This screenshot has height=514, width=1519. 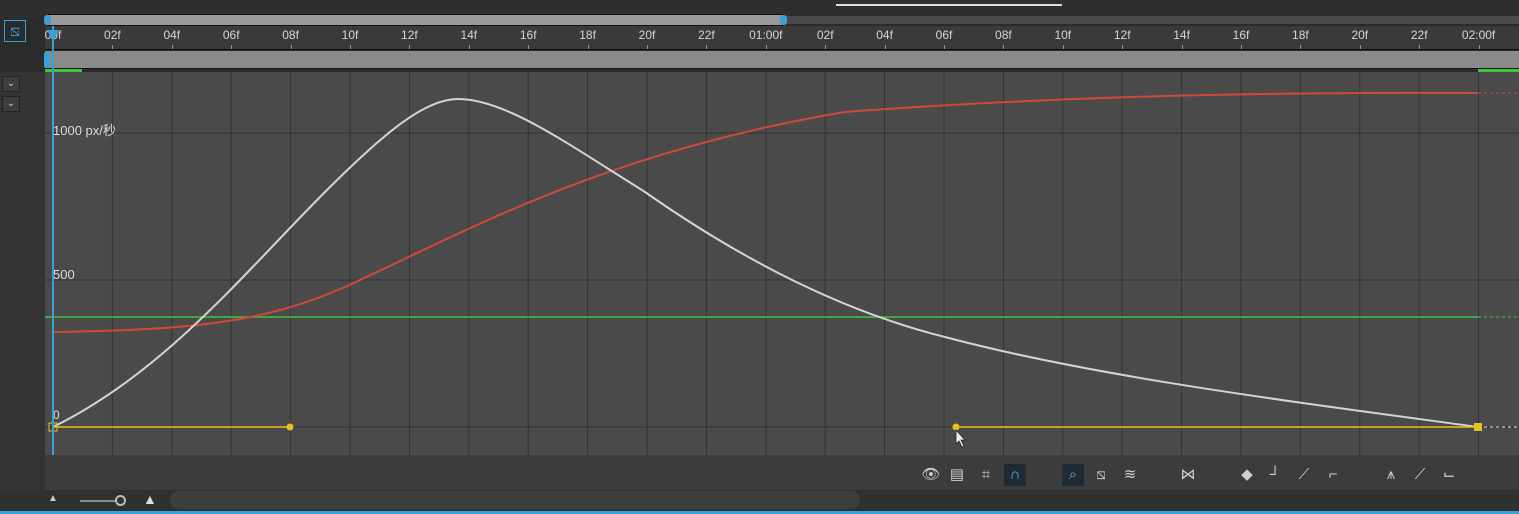 I want to click on show-properties-icon: 👁, so click(x=931, y=475).